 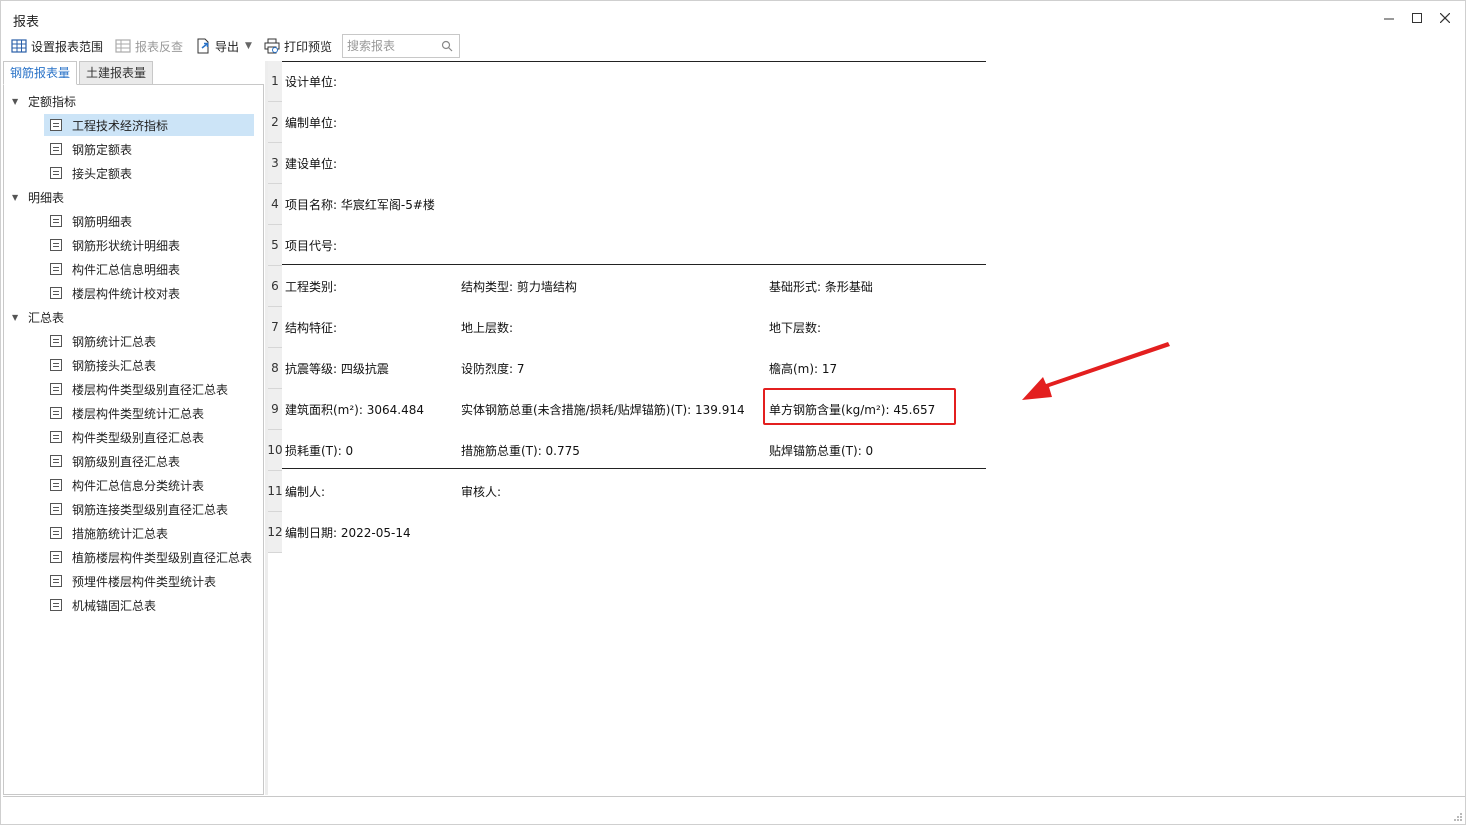 I want to click on export-label: 导出, so click(x=227, y=46).